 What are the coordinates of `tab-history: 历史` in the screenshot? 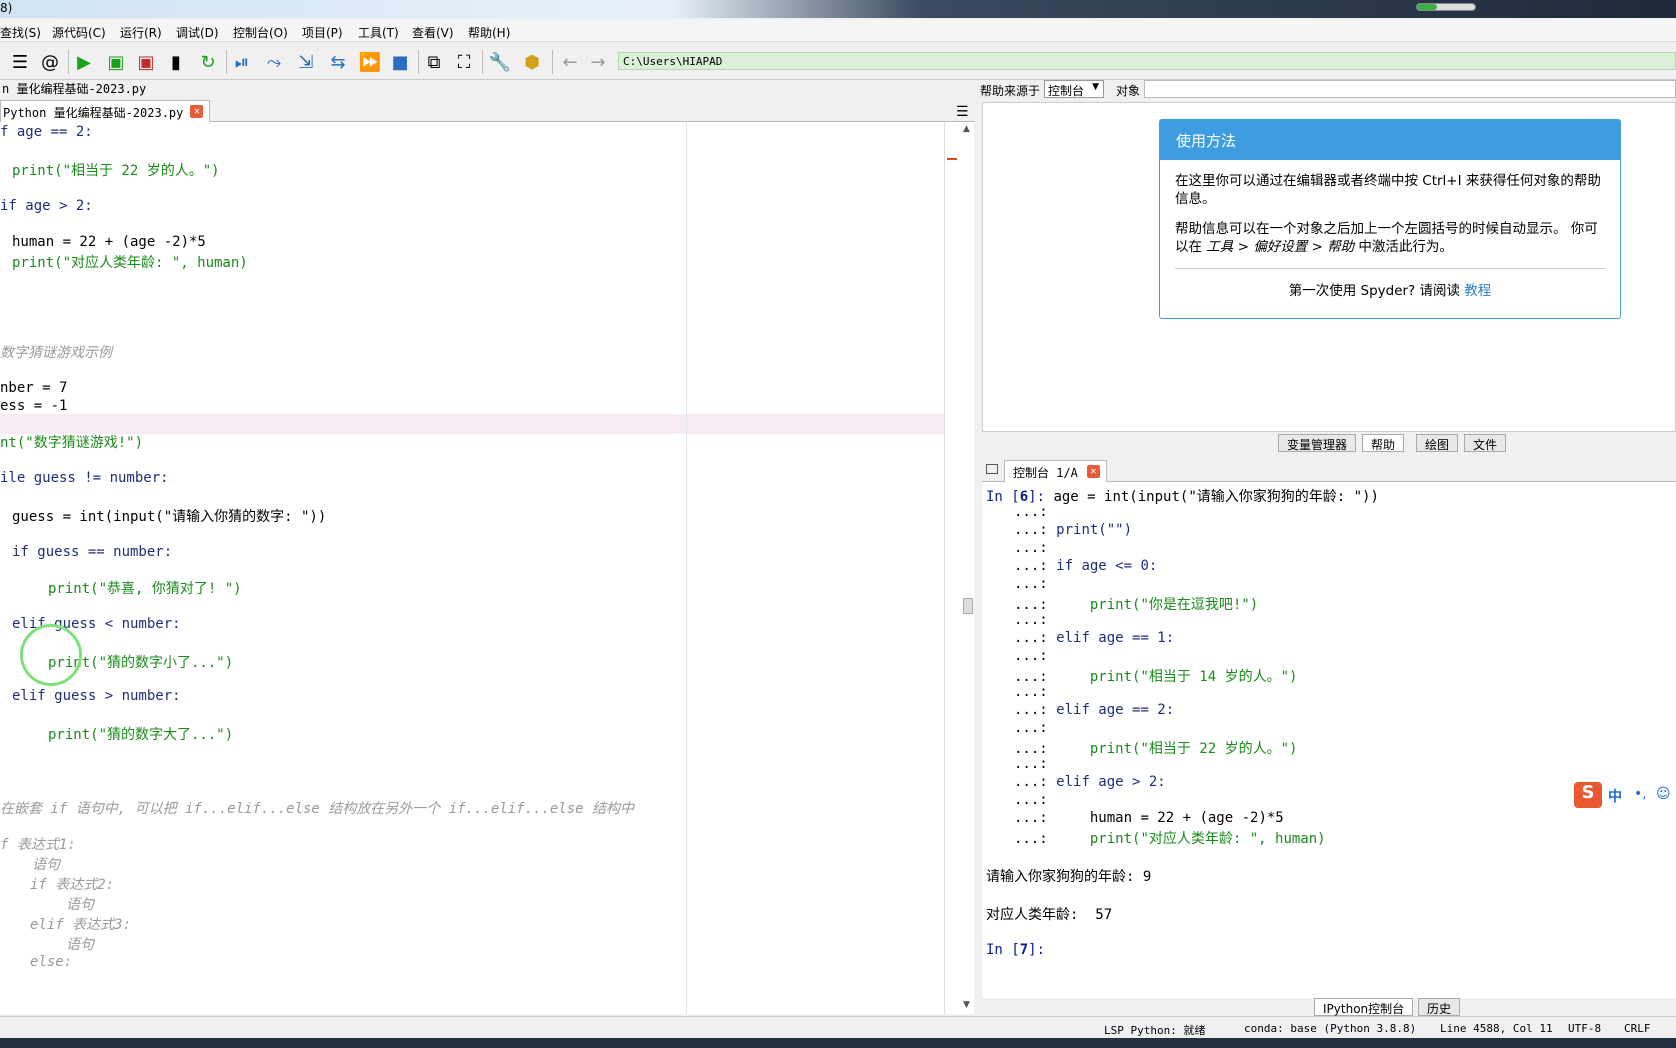 It's located at (1439, 1007).